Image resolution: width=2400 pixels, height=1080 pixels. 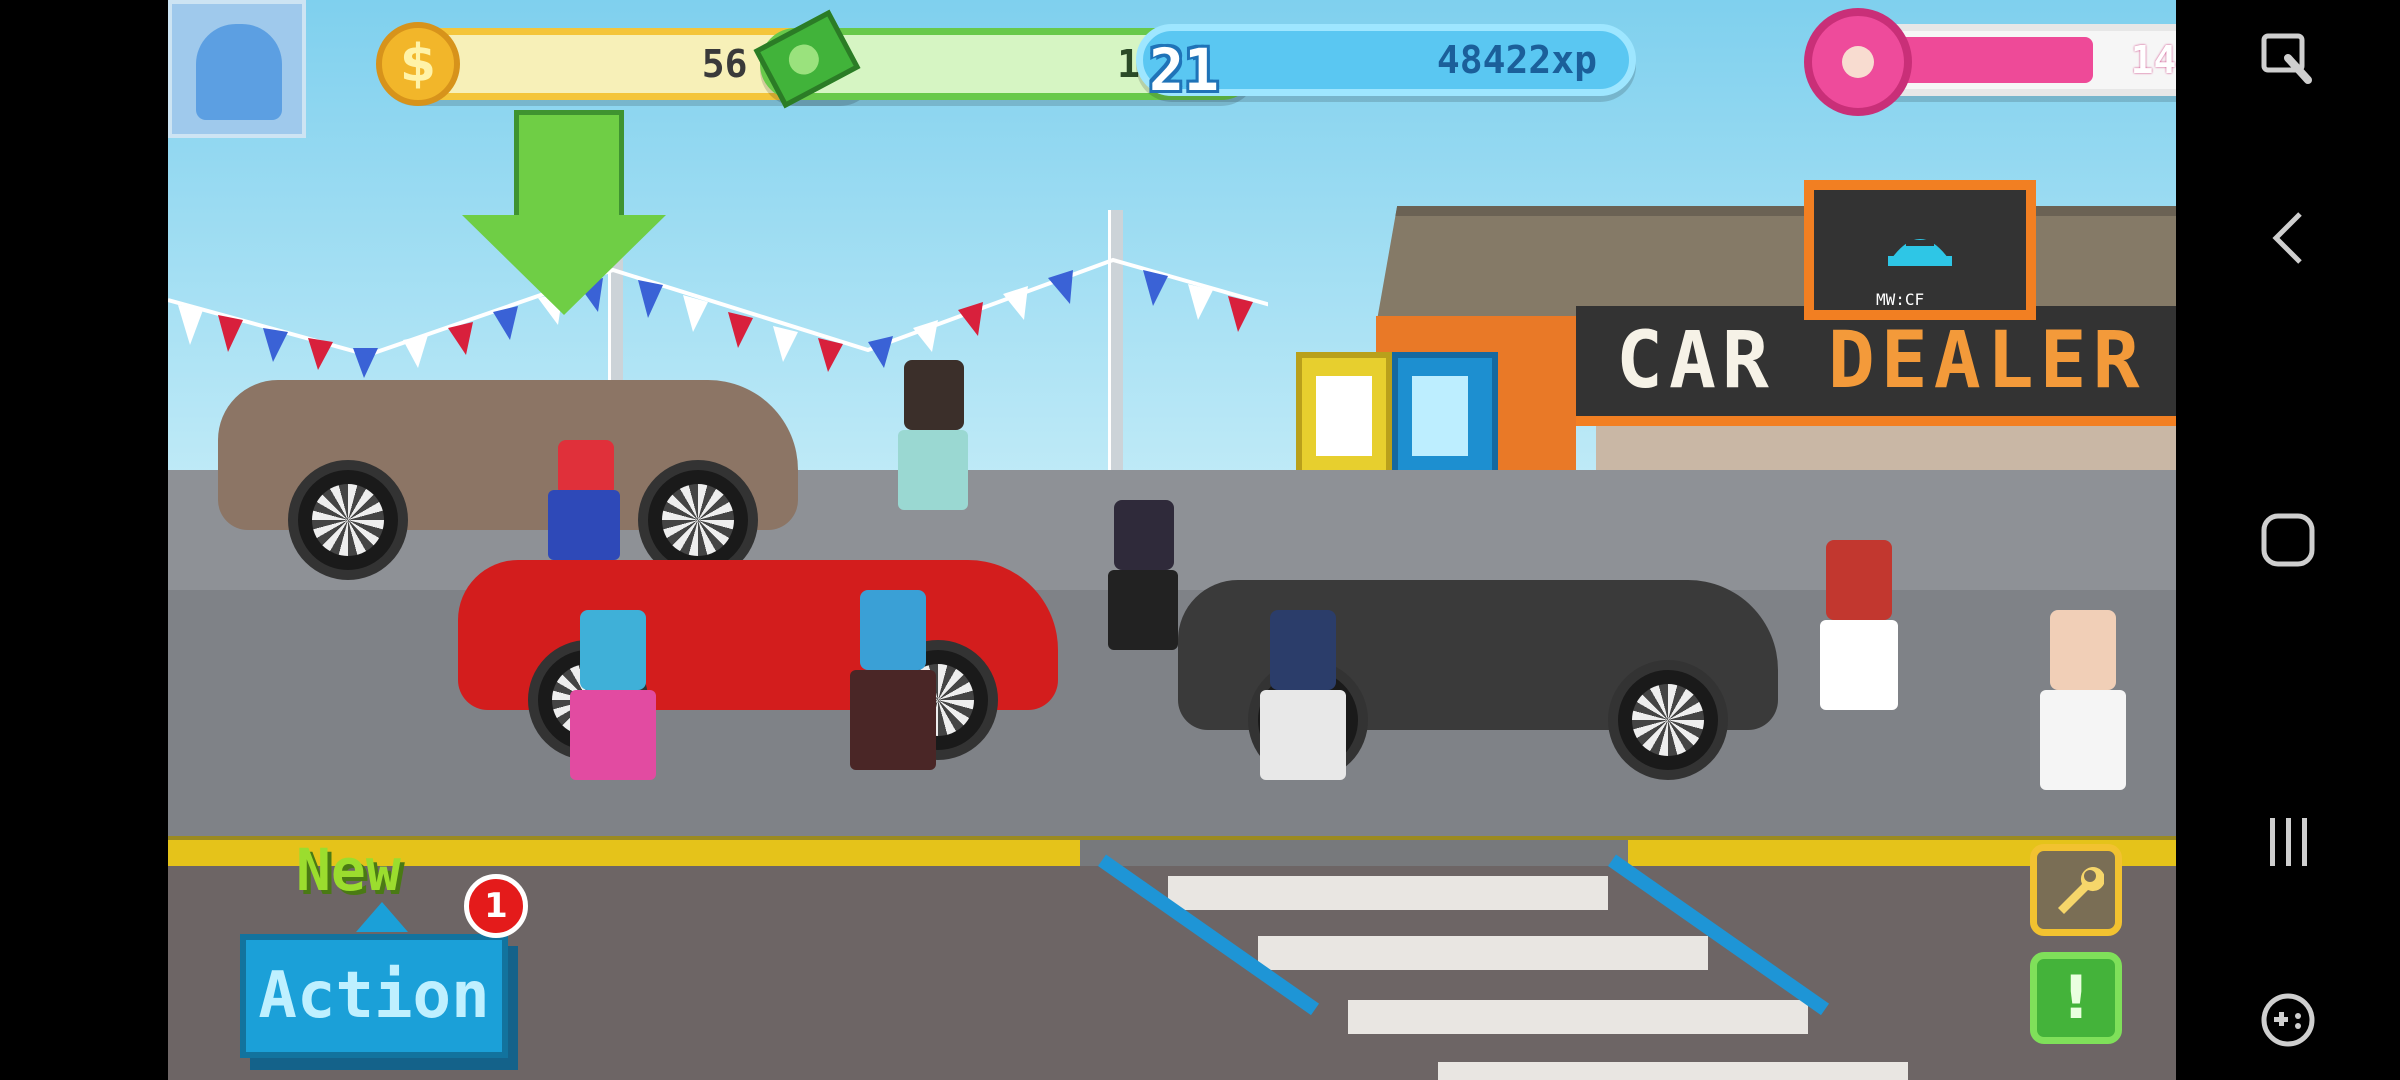 I want to click on tutorial-arrow-icon, so click(x=569, y=170).